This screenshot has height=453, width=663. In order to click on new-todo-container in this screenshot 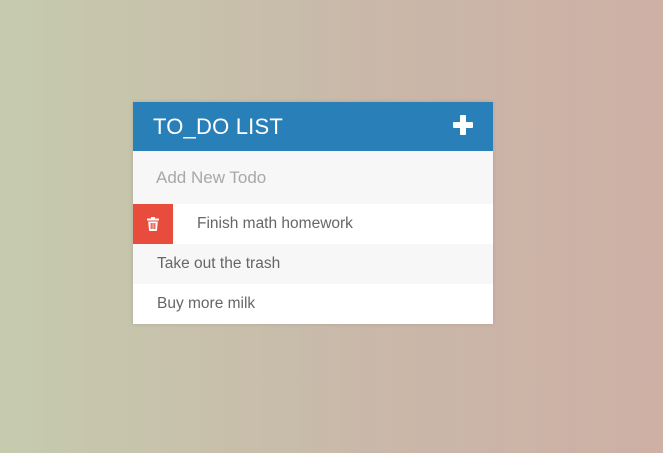, I will do `click(313, 177)`.